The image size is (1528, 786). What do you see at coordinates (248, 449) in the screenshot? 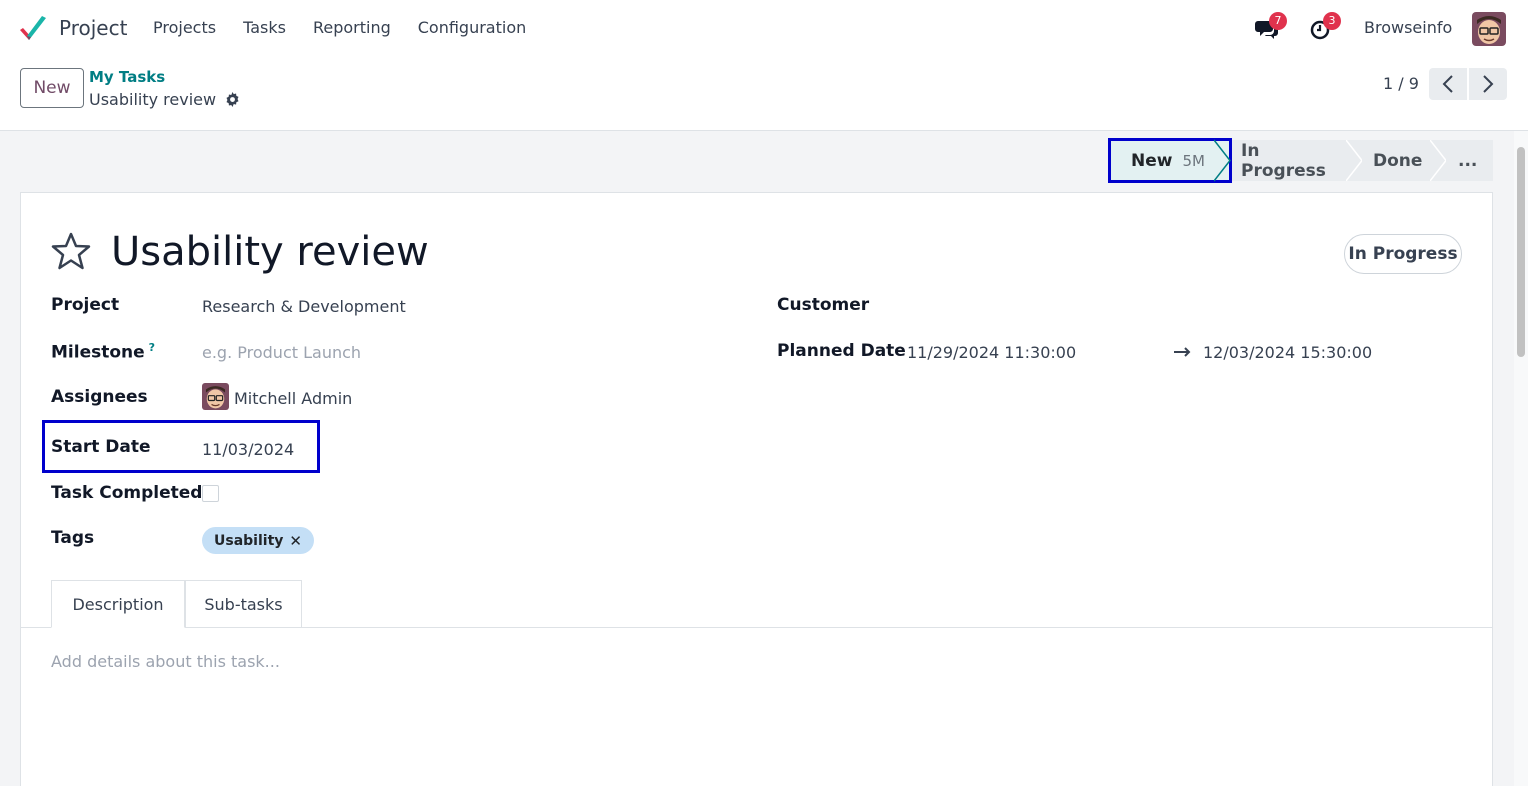
I see `start-date-field: 11/03/2024` at bounding box center [248, 449].